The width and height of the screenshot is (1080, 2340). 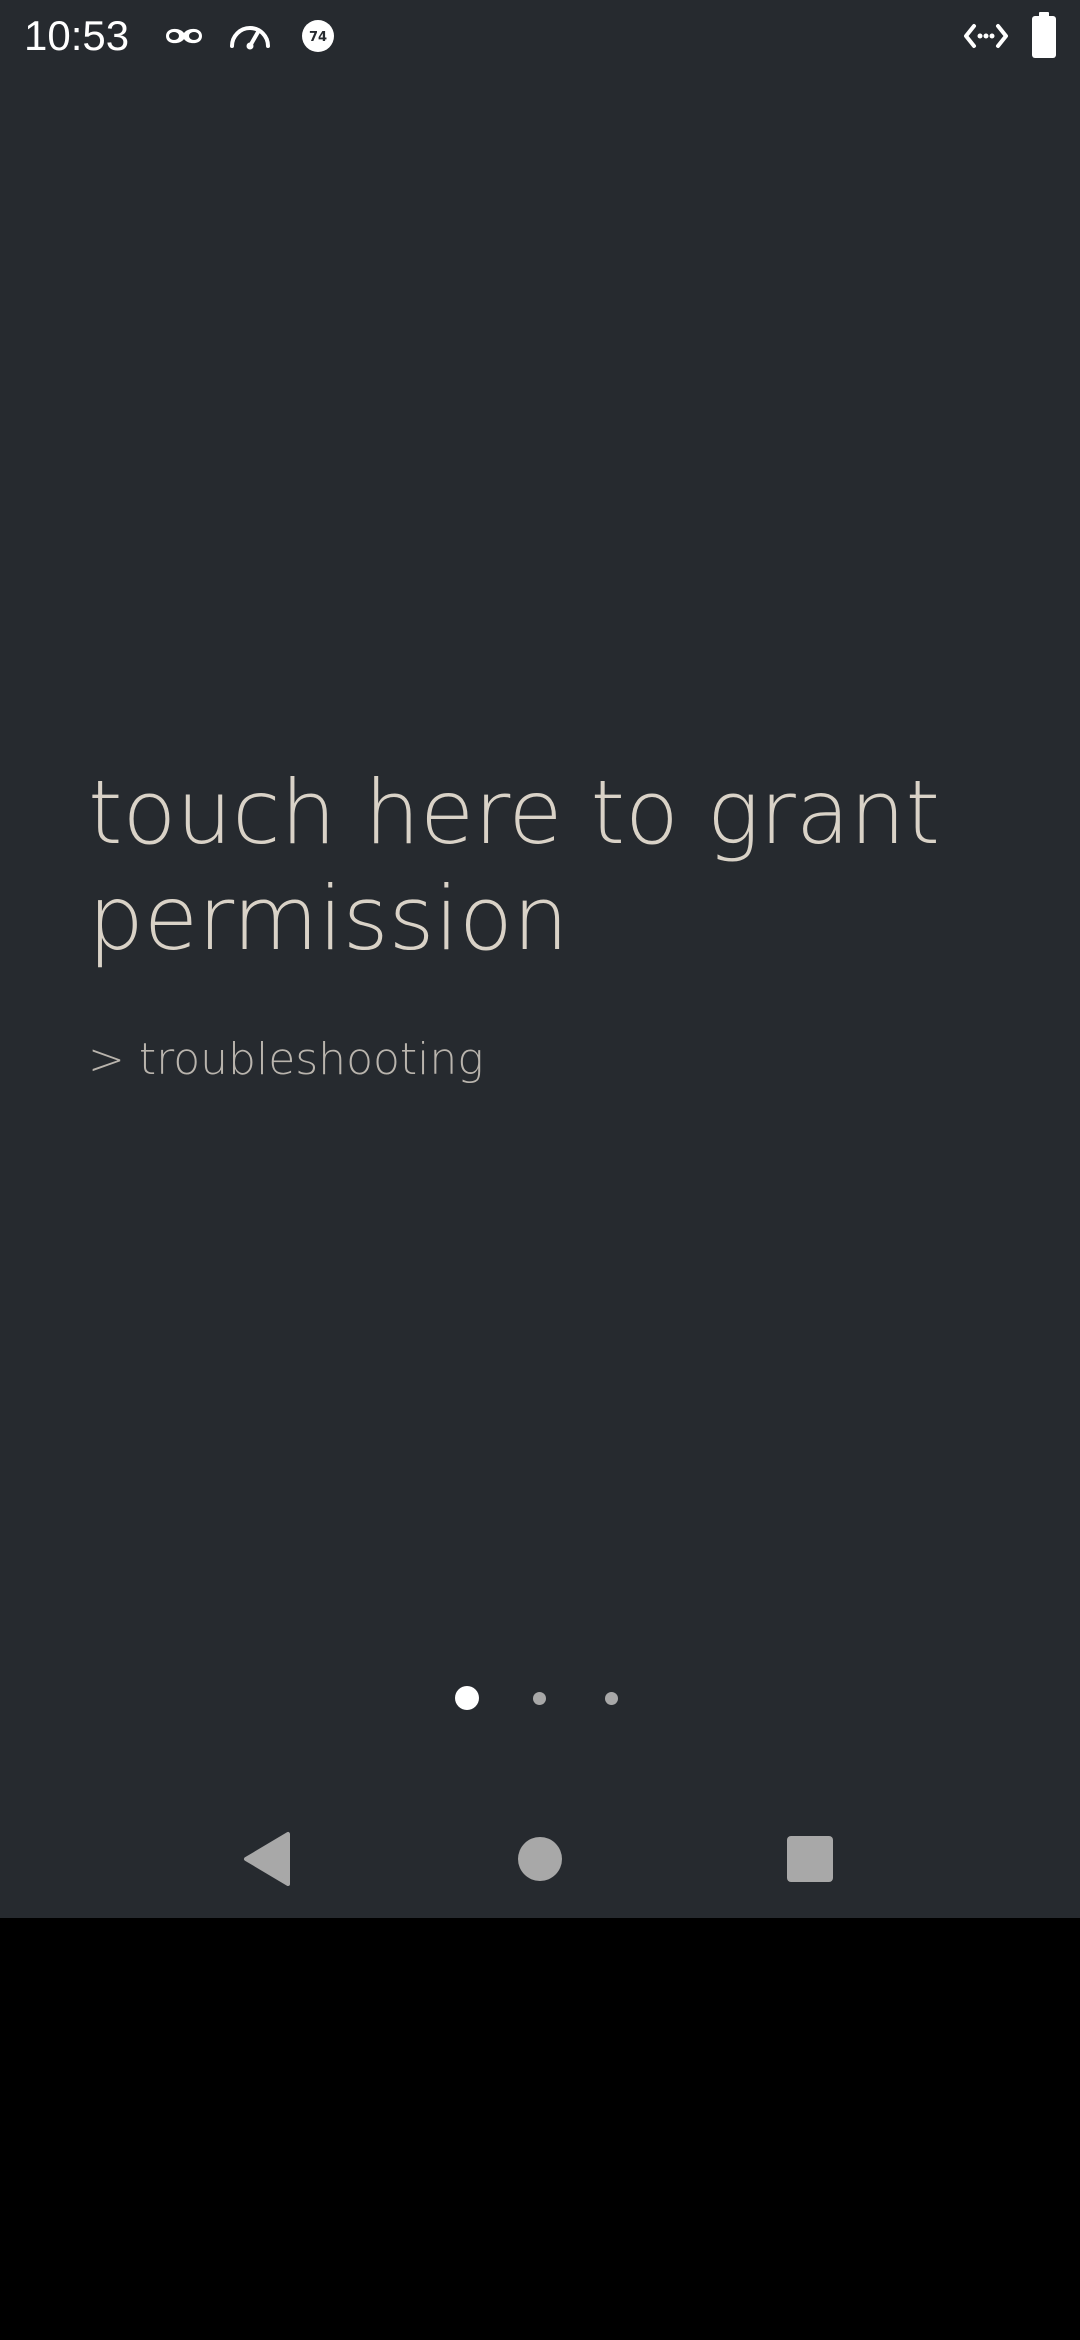 What do you see at coordinates (1044, 35) in the screenshot?
I see `battery-icon` at bounding box center [1044, 35].